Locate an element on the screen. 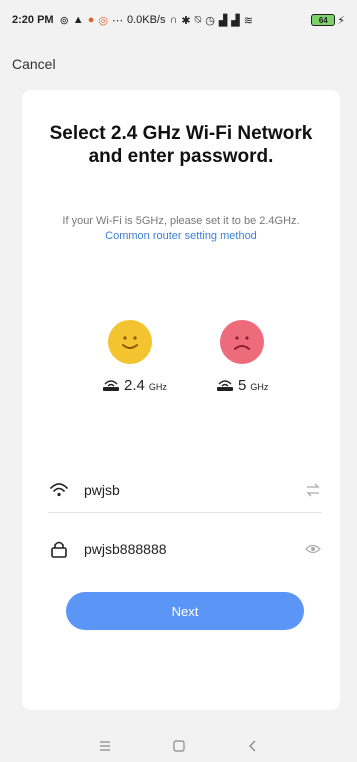 The width and height of the screenshot is (357, 762). password-input: pwjsb888888 is located at coordinates (194, 549).